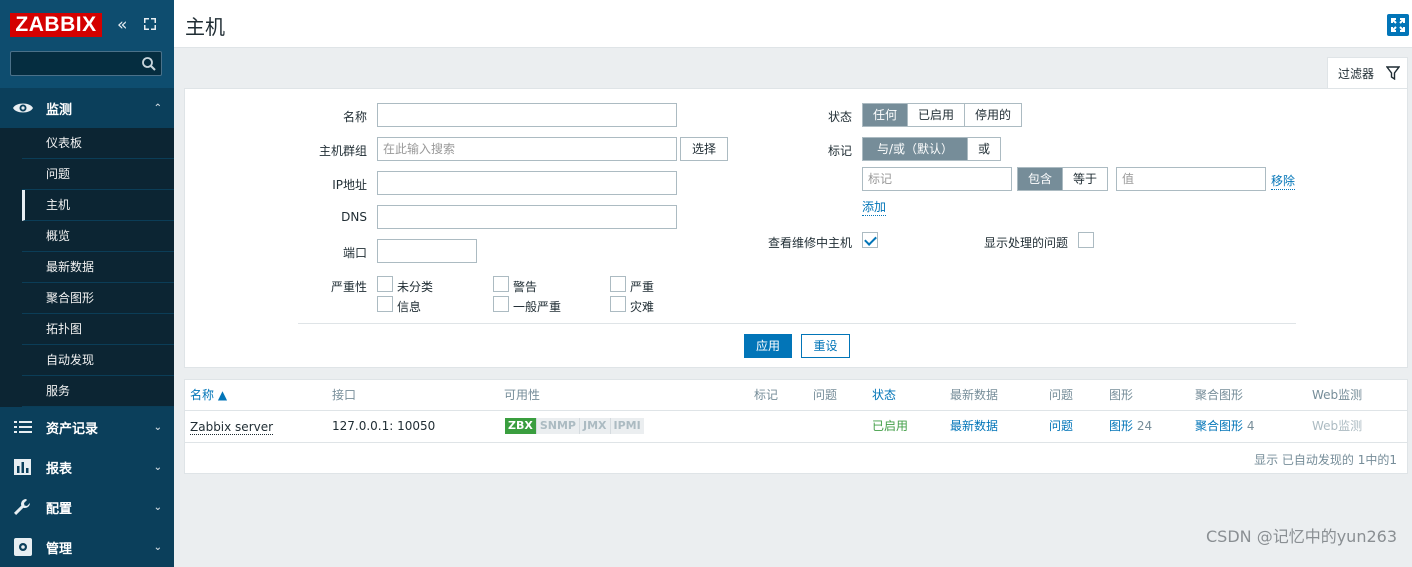 The image size is (1412, 567). I want to click on menu-configuration-label: 配置, so click(59, 509).